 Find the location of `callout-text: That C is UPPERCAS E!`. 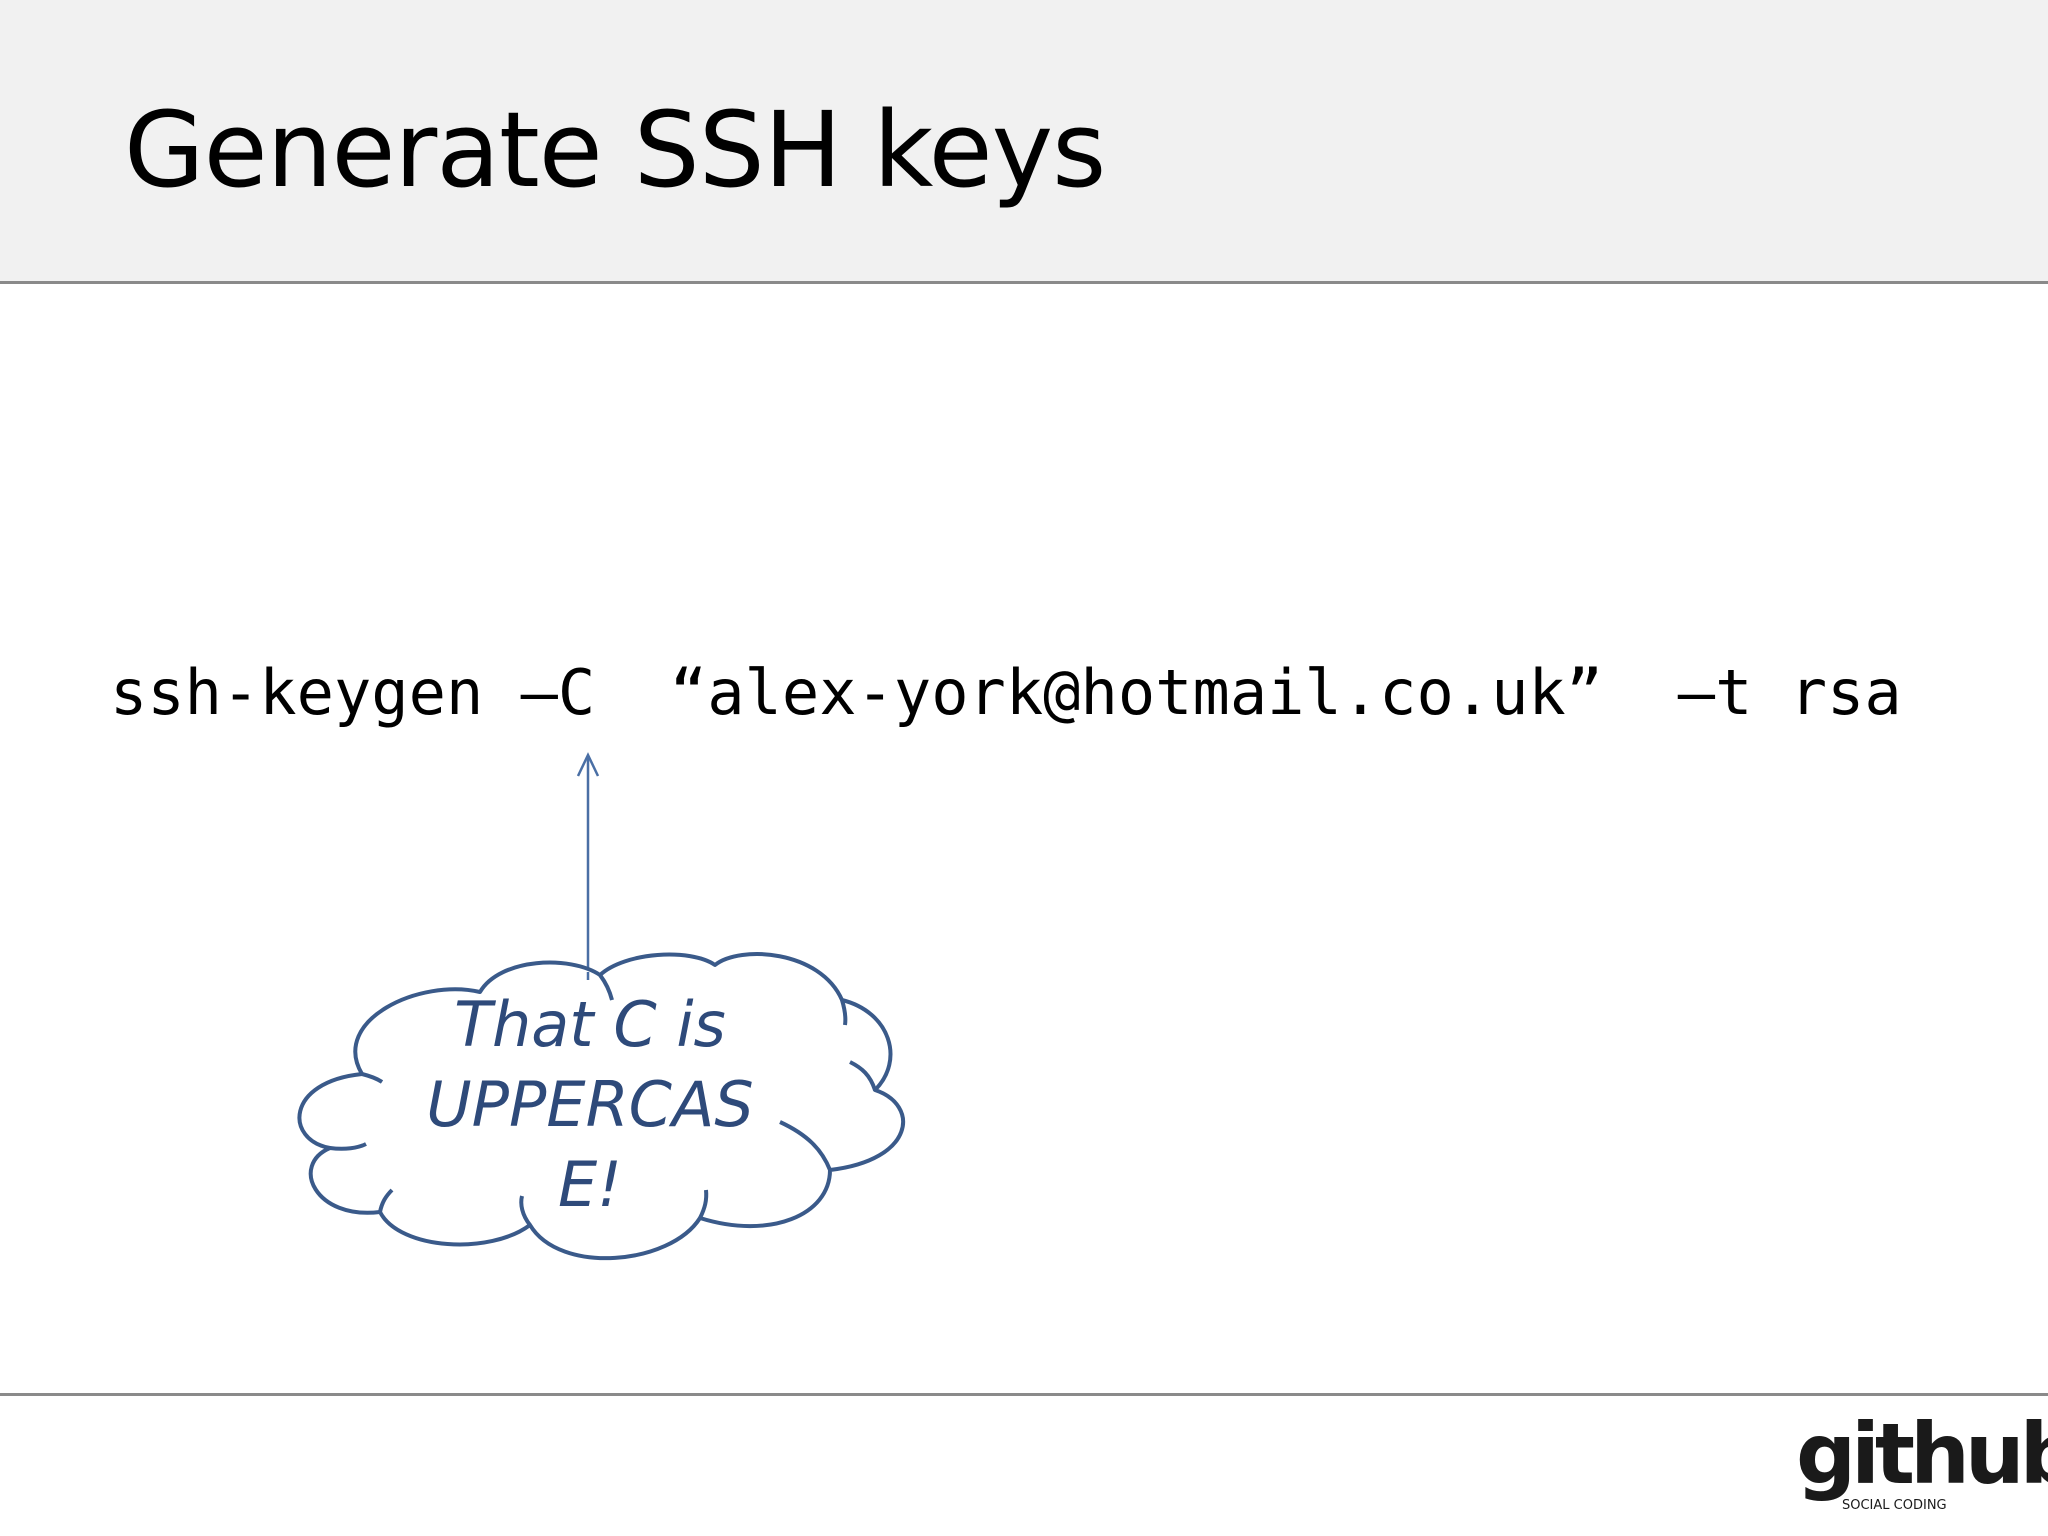

callout-text: That C is UPPERCAS E! is located at coordinates (590, 1105).